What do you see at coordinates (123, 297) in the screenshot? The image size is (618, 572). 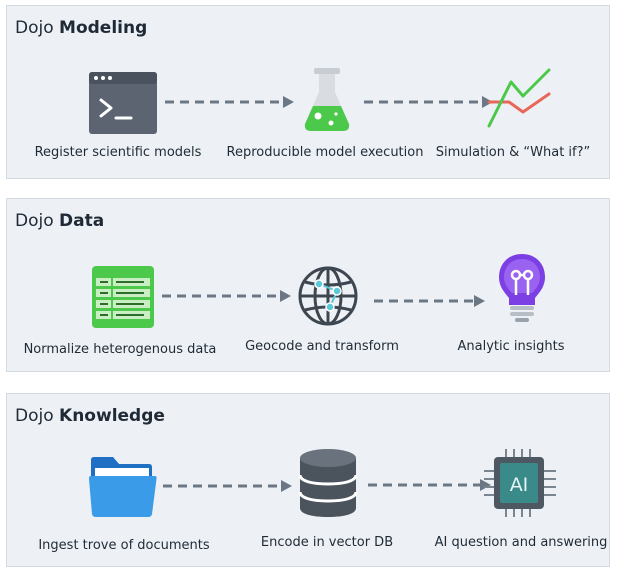 I see `spreadsheet-icon` at bounding box center [123, 297].